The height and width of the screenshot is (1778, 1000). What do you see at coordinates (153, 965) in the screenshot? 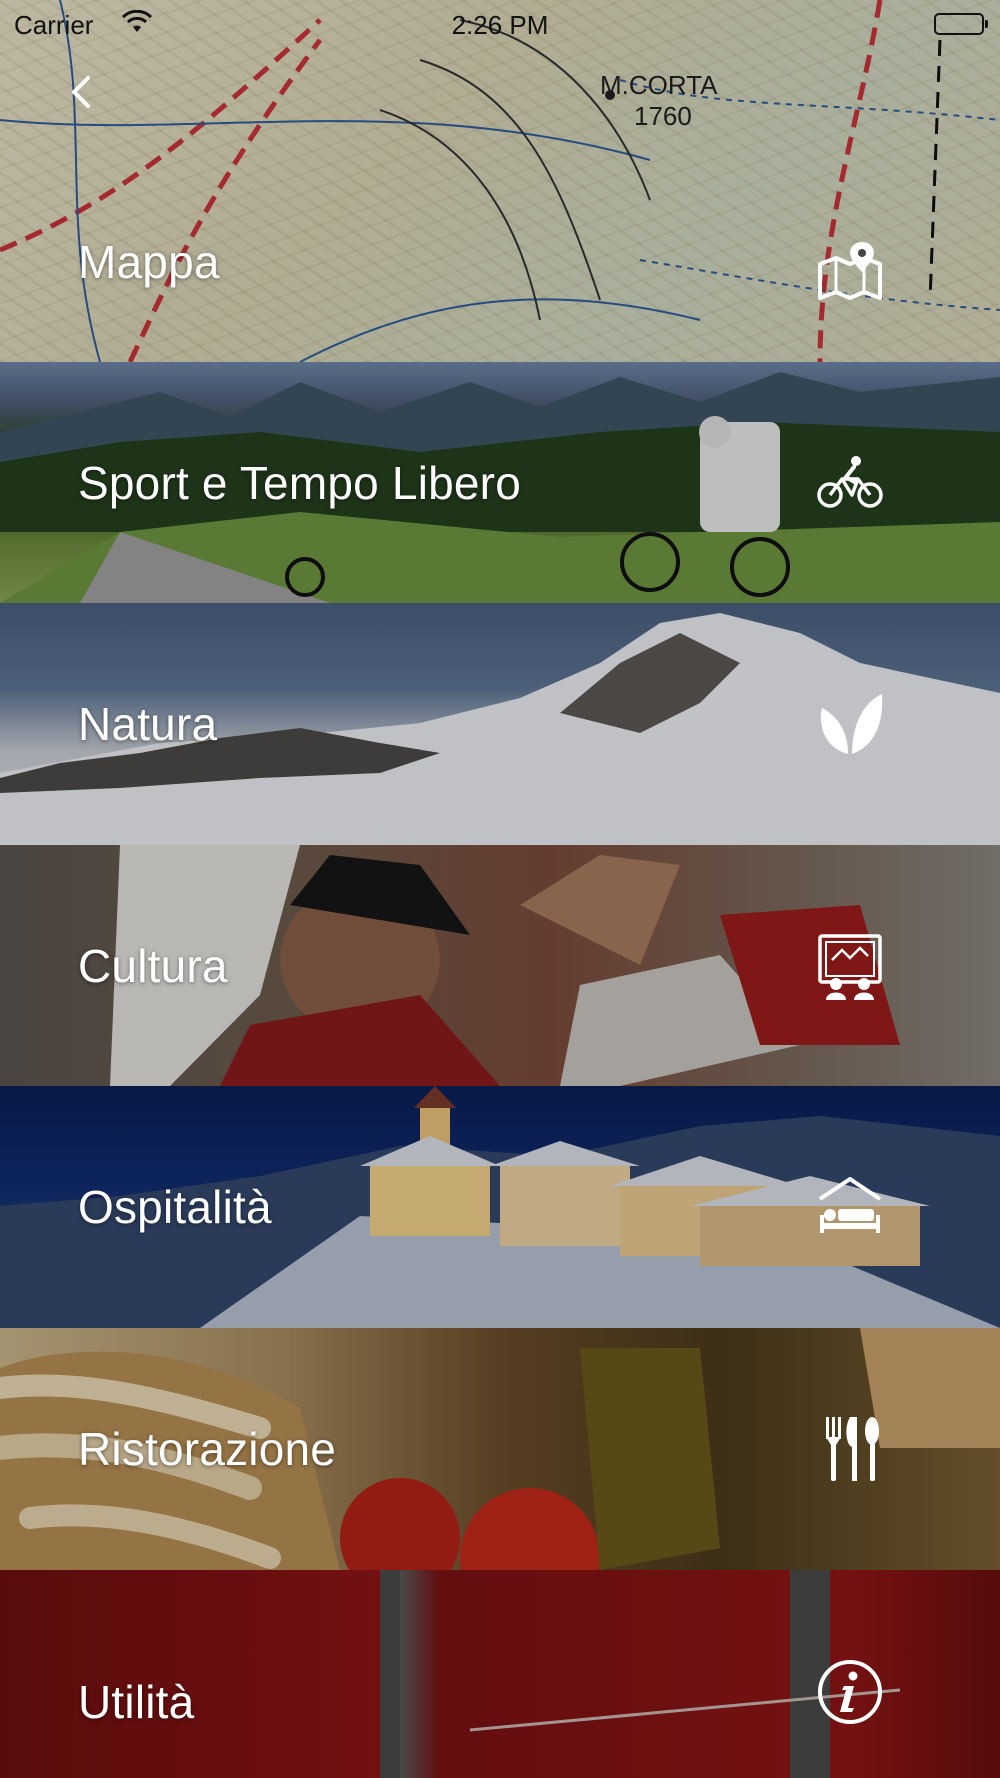
I see `menu-item-label: Cultura` at bounding box center [153, 965].